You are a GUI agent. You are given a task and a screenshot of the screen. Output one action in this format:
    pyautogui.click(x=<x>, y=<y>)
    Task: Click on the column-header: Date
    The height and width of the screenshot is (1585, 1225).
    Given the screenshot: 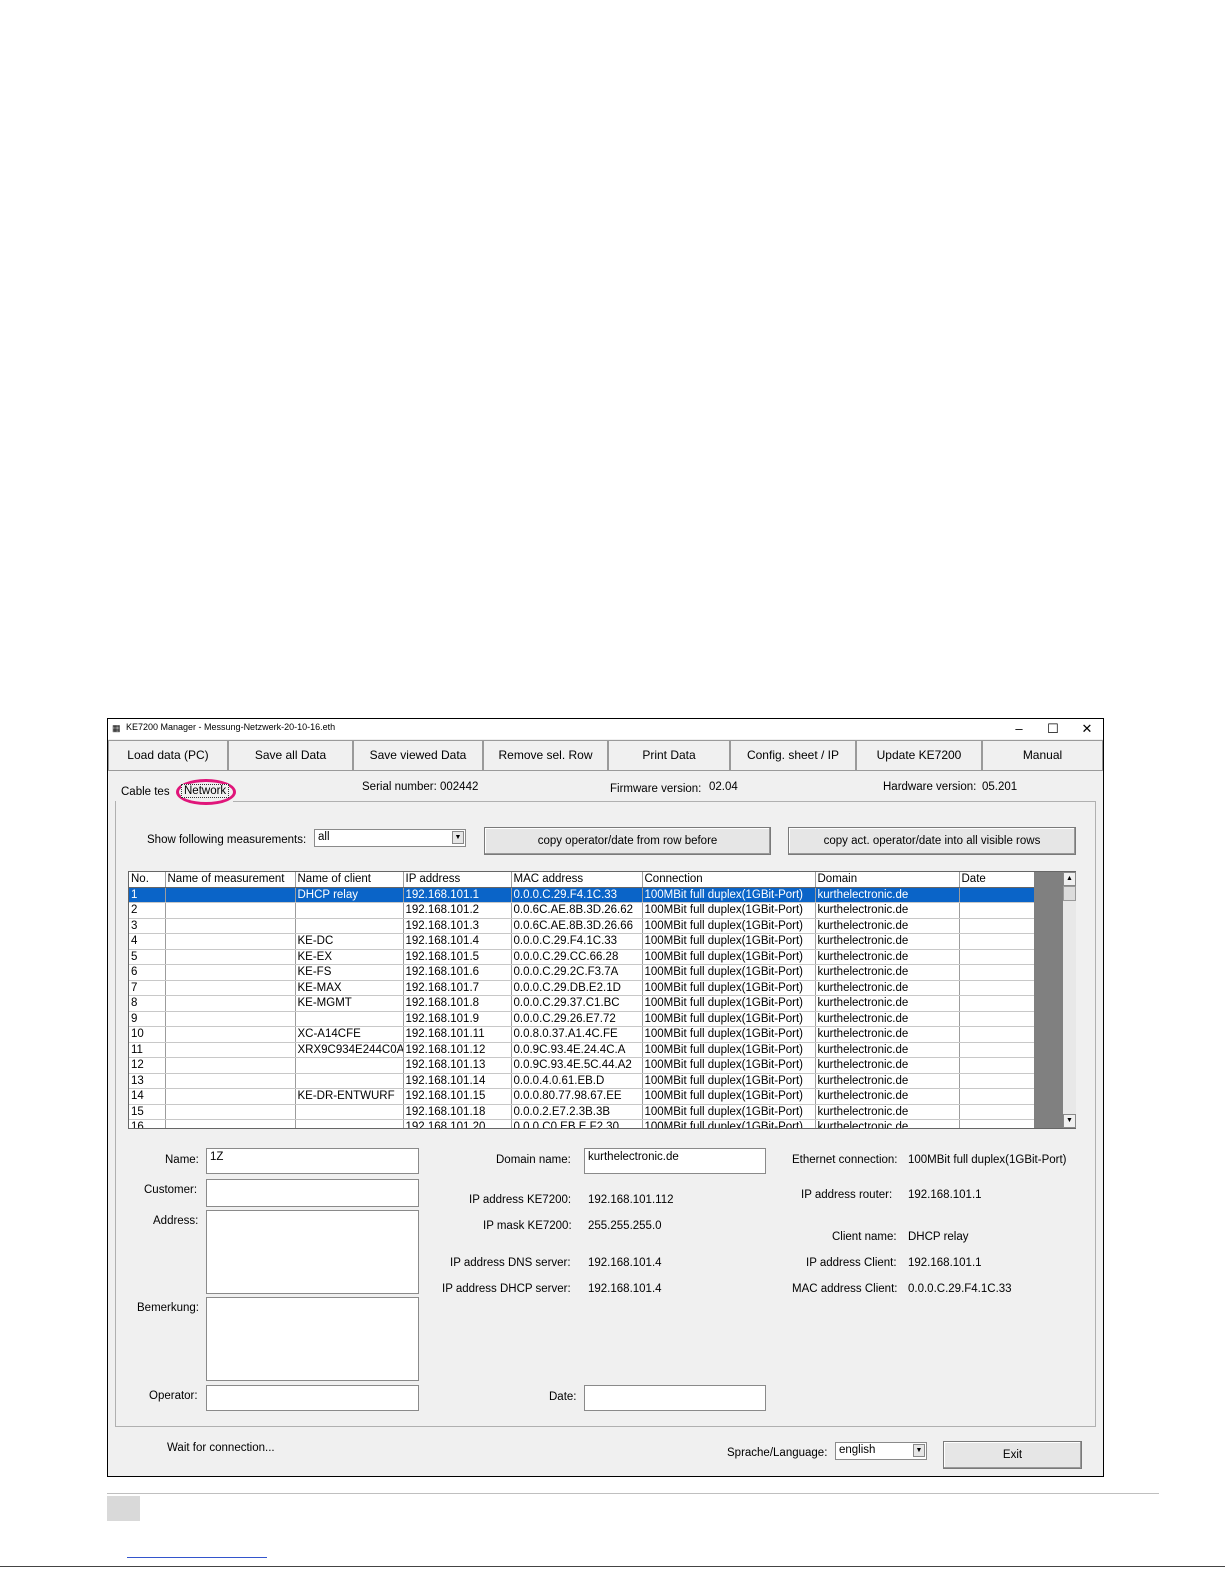 What is the action you would take?
    pyautogui.click(x=997, y=880)
    